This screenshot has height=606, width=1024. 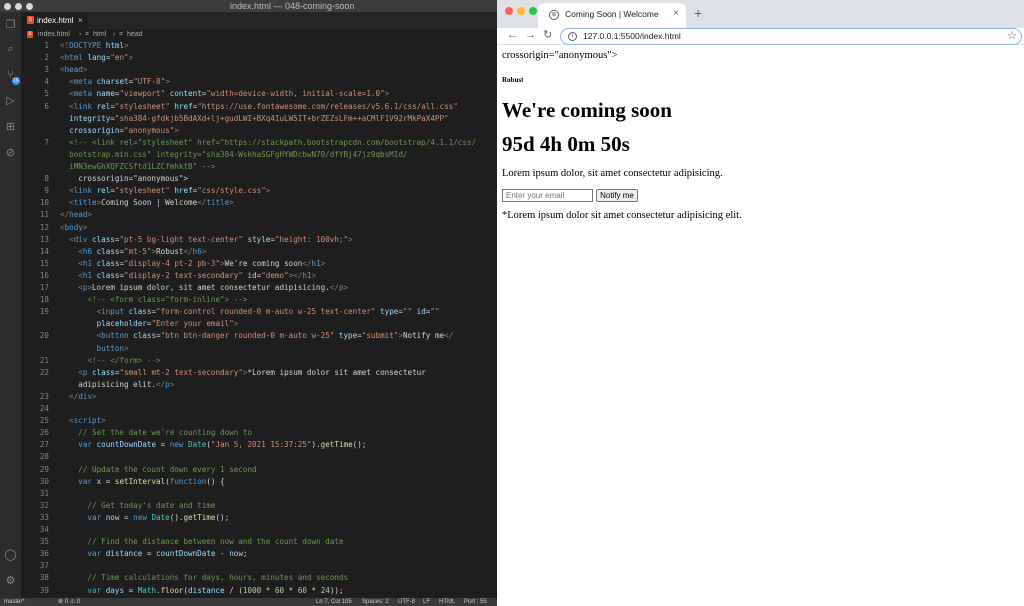 What do you see at coordinates (547, 35) in the screenshot?
I see `reload-button: ↻` at bounding box center [547, 35].